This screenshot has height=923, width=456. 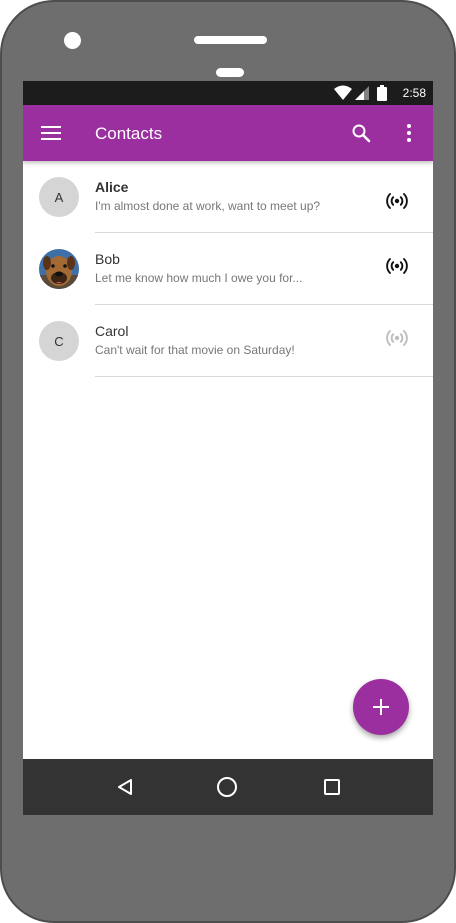 What do you see at coordinates (195, 350) in the screenshot?
I see `contact-message: Can't wait for that movie on Saturday!` at bounding box center [195, 350].